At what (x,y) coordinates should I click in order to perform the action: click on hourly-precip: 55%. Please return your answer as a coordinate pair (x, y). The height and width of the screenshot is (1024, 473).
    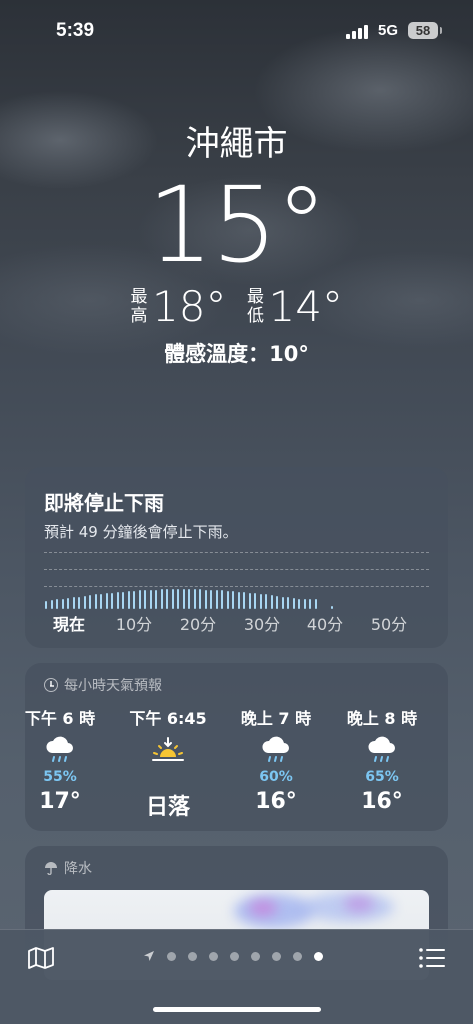
    Looking at the image, I should click on (60, 777).